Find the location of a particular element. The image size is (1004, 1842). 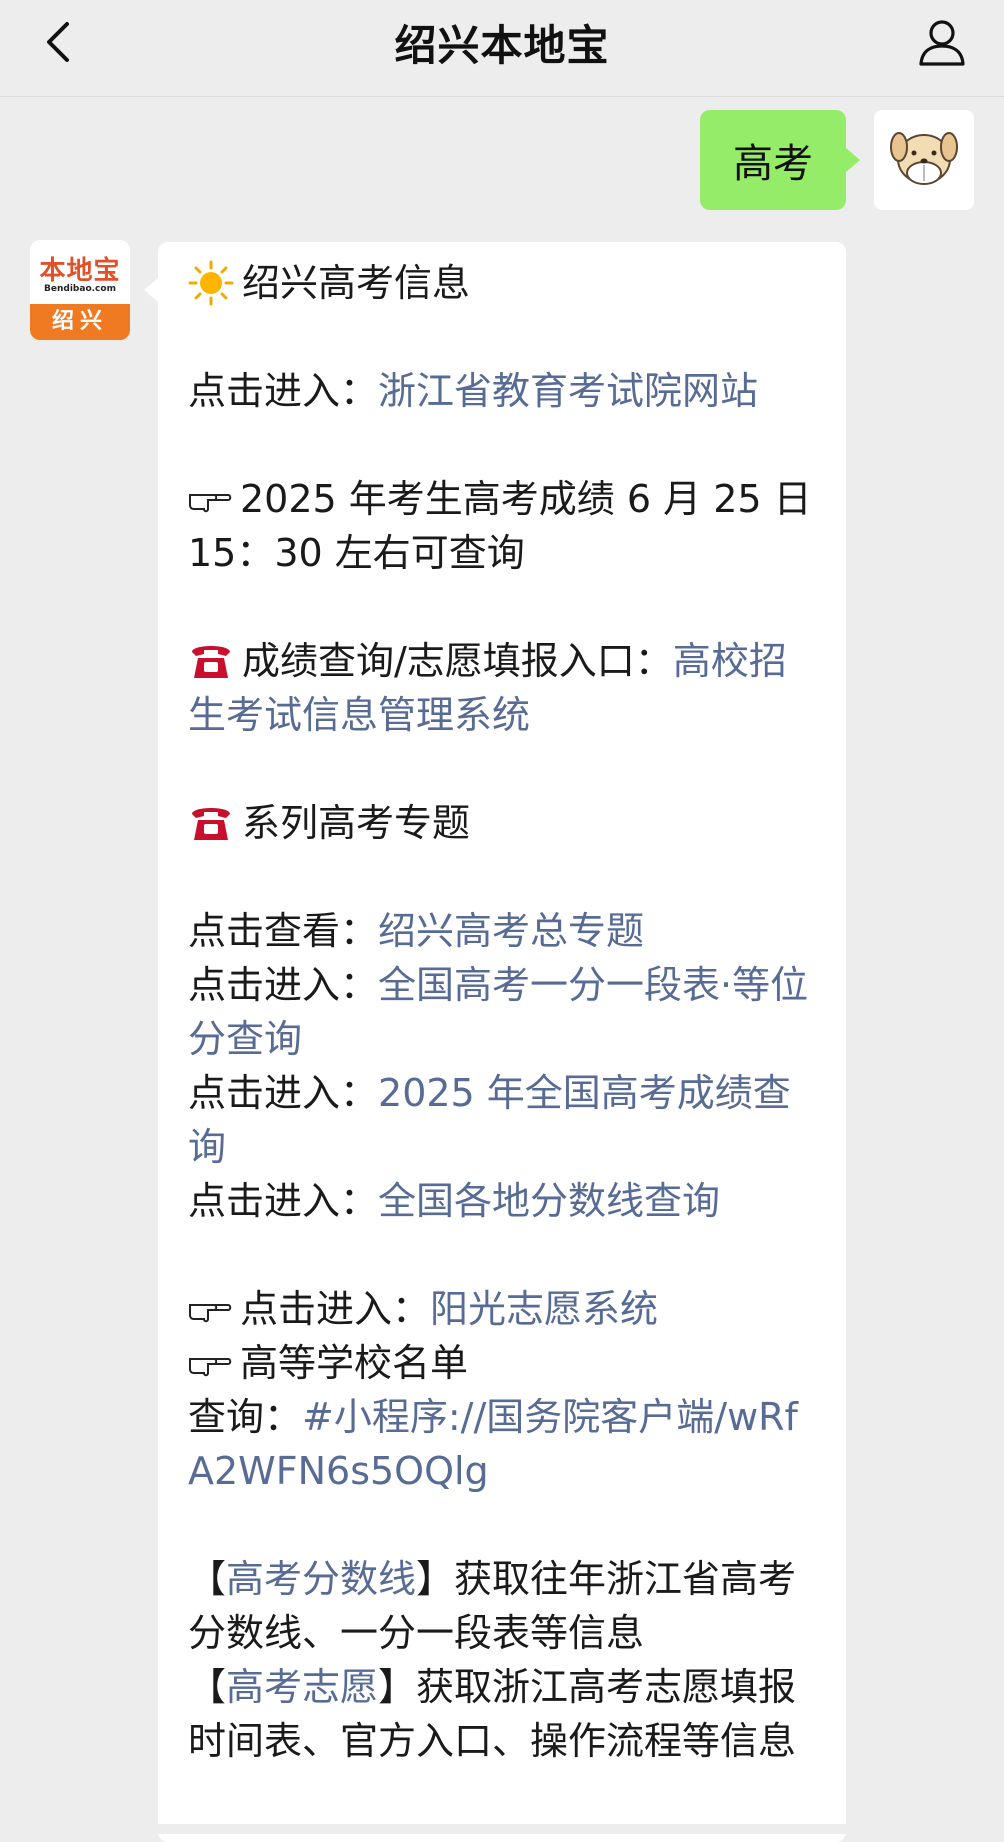

score-notice: 2025 年考生高考成绩 6 月 25 日 15：30 左右可查询 is located at coordinates (500, 526).